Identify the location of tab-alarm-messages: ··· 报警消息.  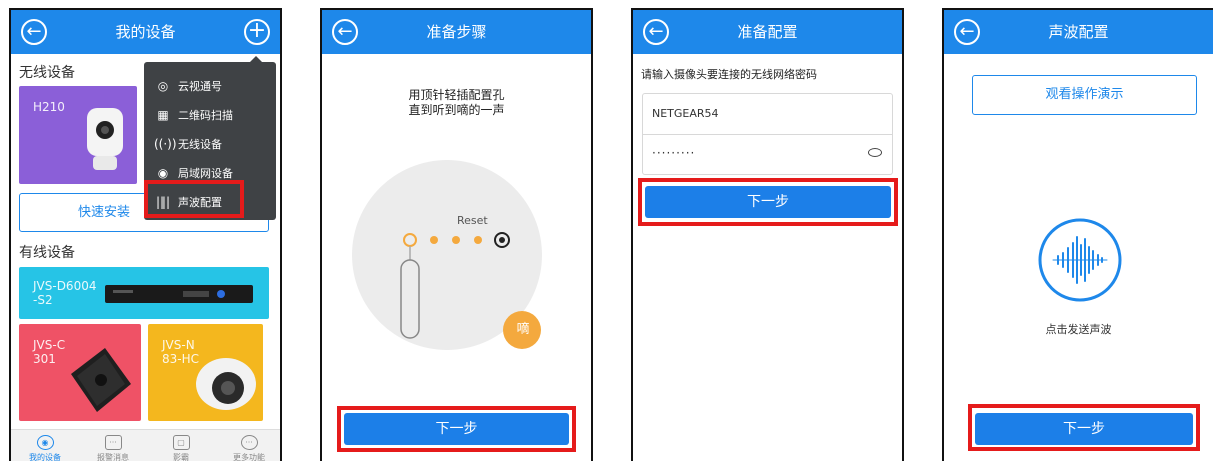
(113, 445).